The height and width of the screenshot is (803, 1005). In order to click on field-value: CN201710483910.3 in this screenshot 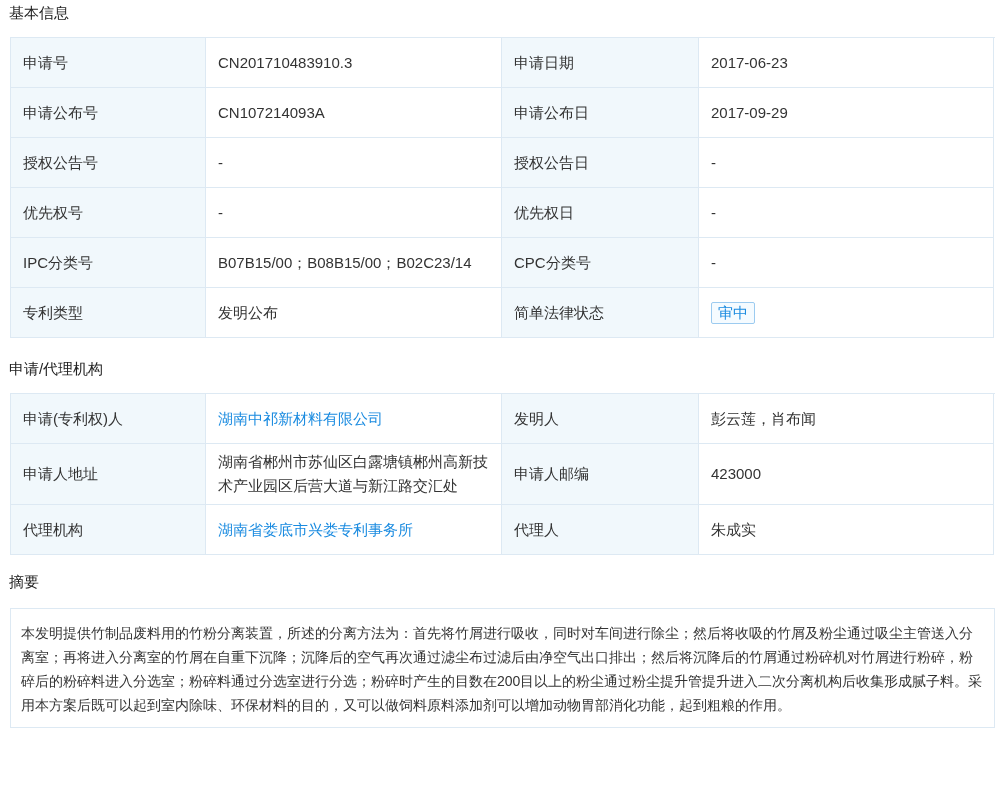, I will do `click(285, 62)`.